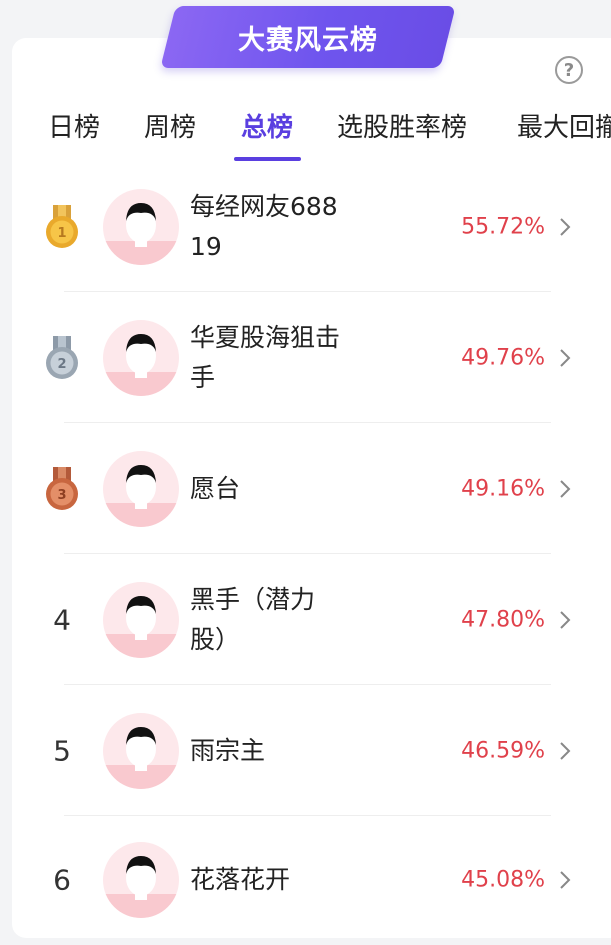 This screenshot has height=945, width=611. What do you see at coordinates (62, 751) in the screenshot?
I see `rank-number: 5` at bounding box center [62, 751].